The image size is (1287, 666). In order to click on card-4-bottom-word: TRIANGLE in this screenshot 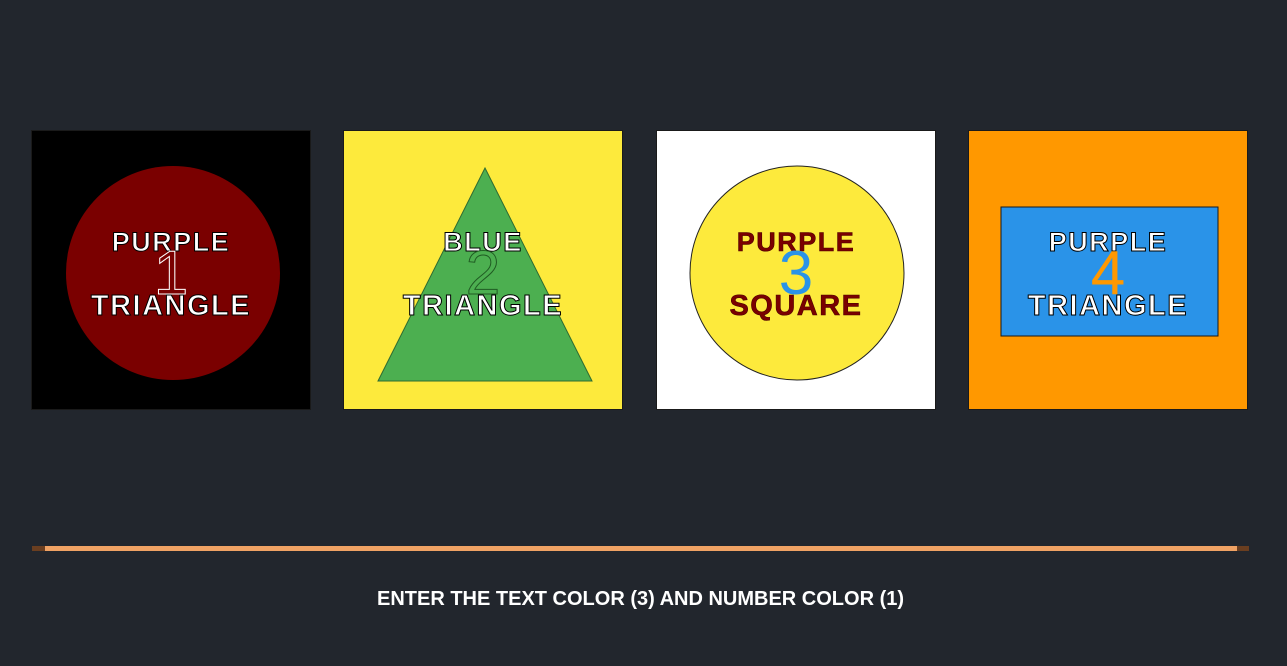, I will do `click(1108, 306)`.